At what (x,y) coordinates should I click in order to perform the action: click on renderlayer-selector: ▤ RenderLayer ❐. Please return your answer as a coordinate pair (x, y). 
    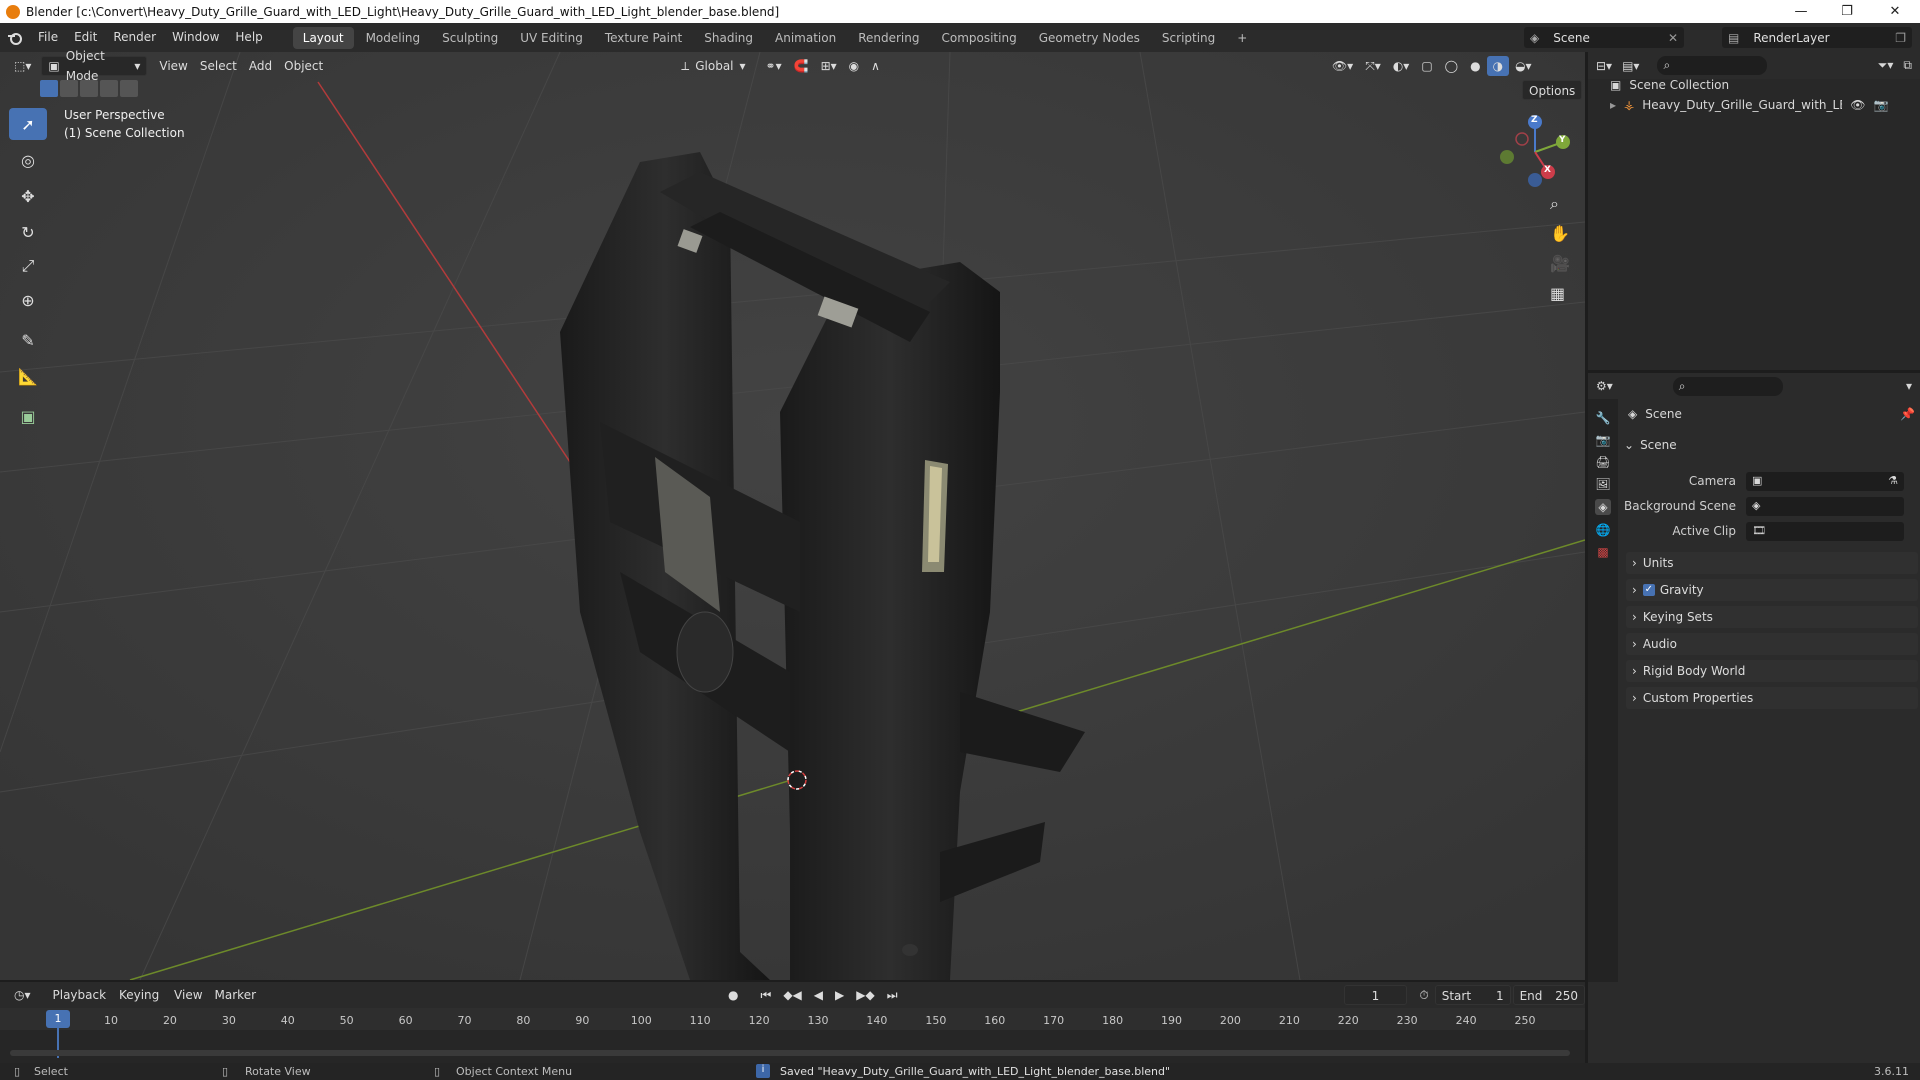
    Looking at the image, I should click on (1817, 37).